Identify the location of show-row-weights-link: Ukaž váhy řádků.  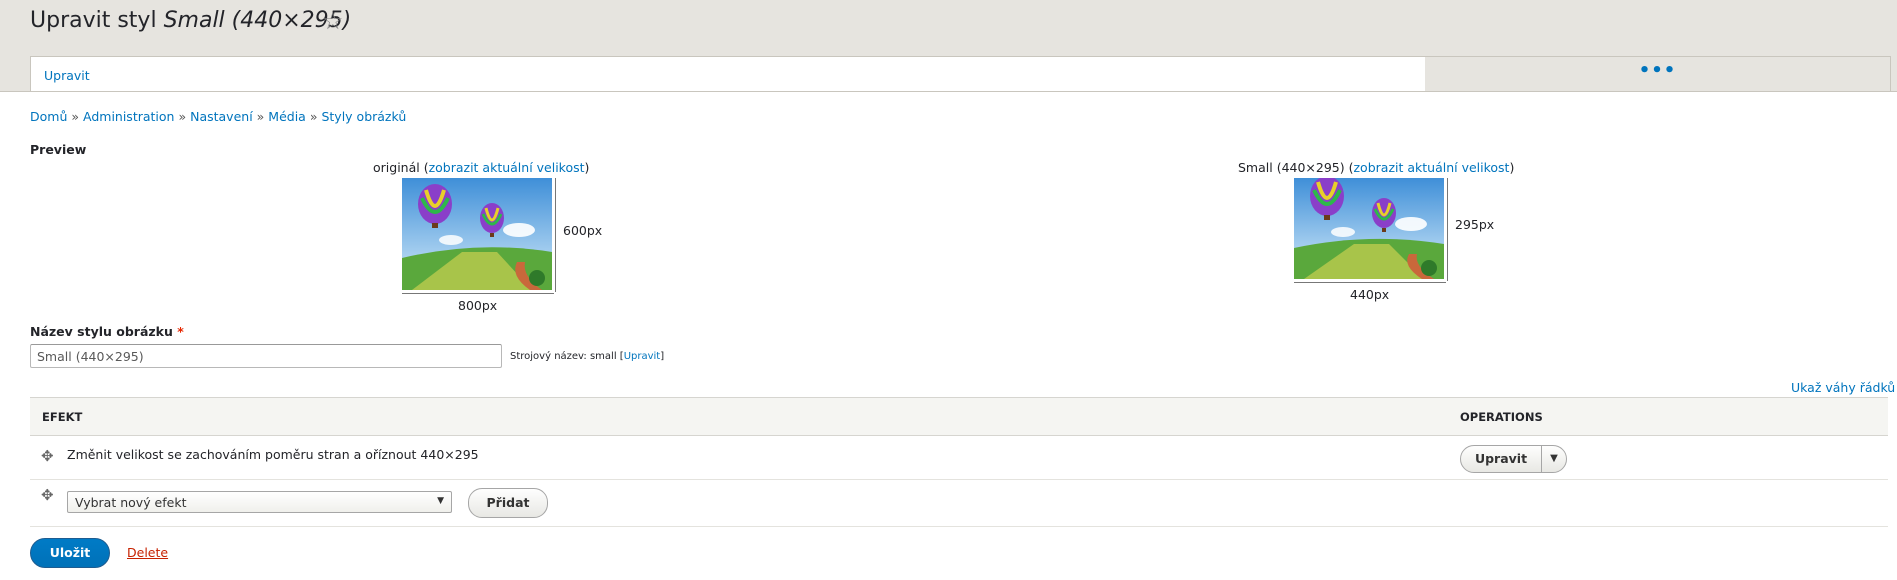
(1843, 387).